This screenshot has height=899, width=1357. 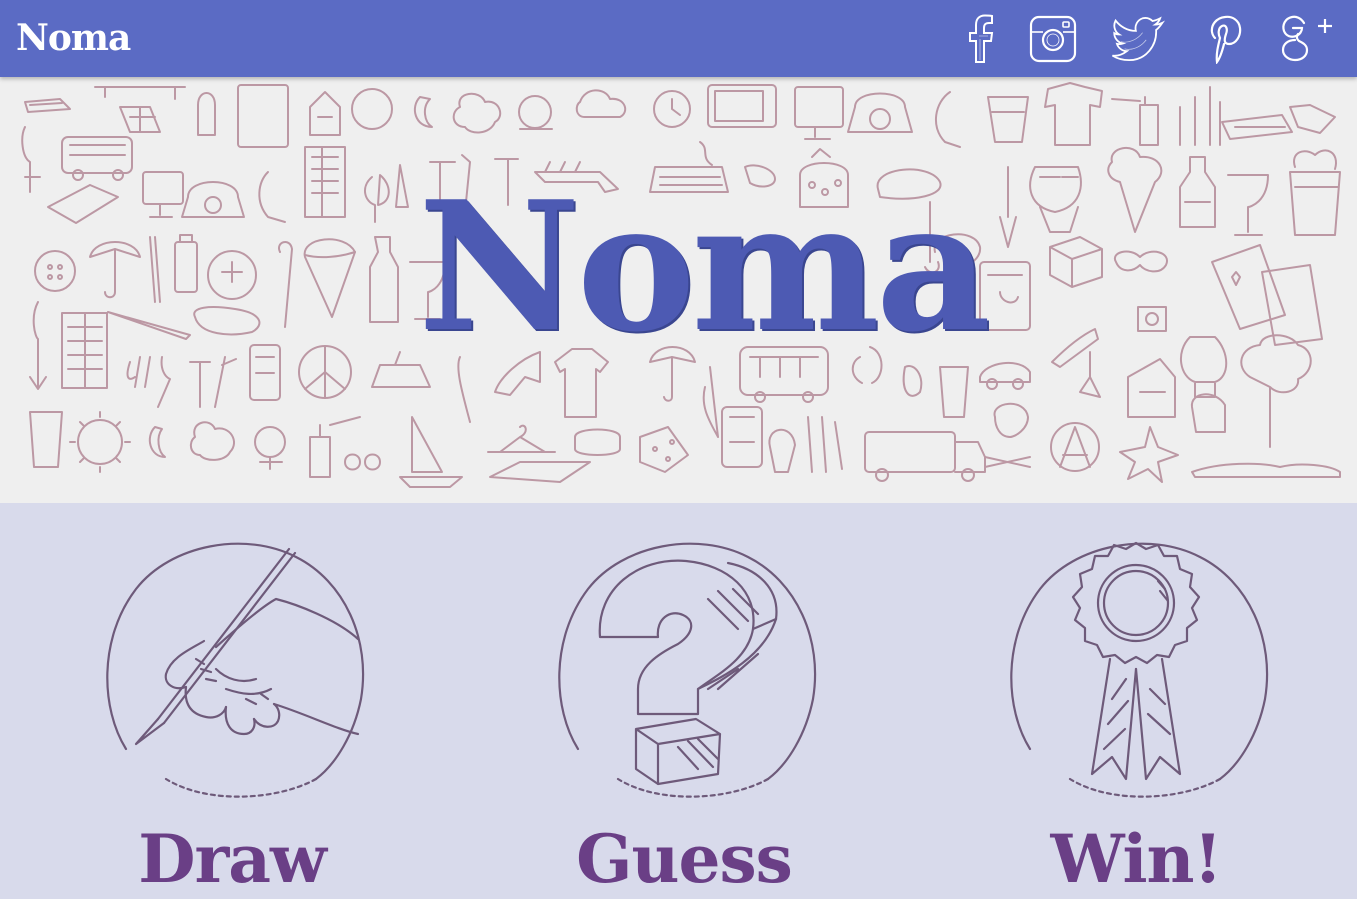 What do you see at coordinates (678, 38) in the screenshot?
I see `top-navbar: Noma` at bounding box center [678, 38].